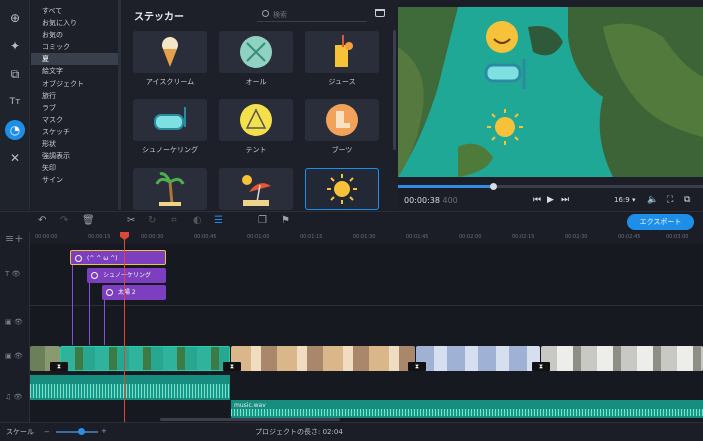 The height and width of the screenshot is (441, 703). I want to click on crop-icon: ⌗, so click(174, 220).